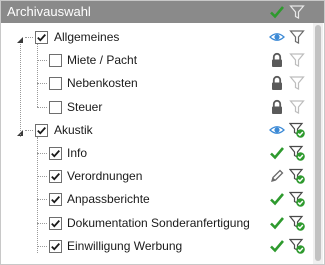 This screenshot has height=265, width=325. I want to click on tree-item-label: Allgemeines, so click(87, 37).